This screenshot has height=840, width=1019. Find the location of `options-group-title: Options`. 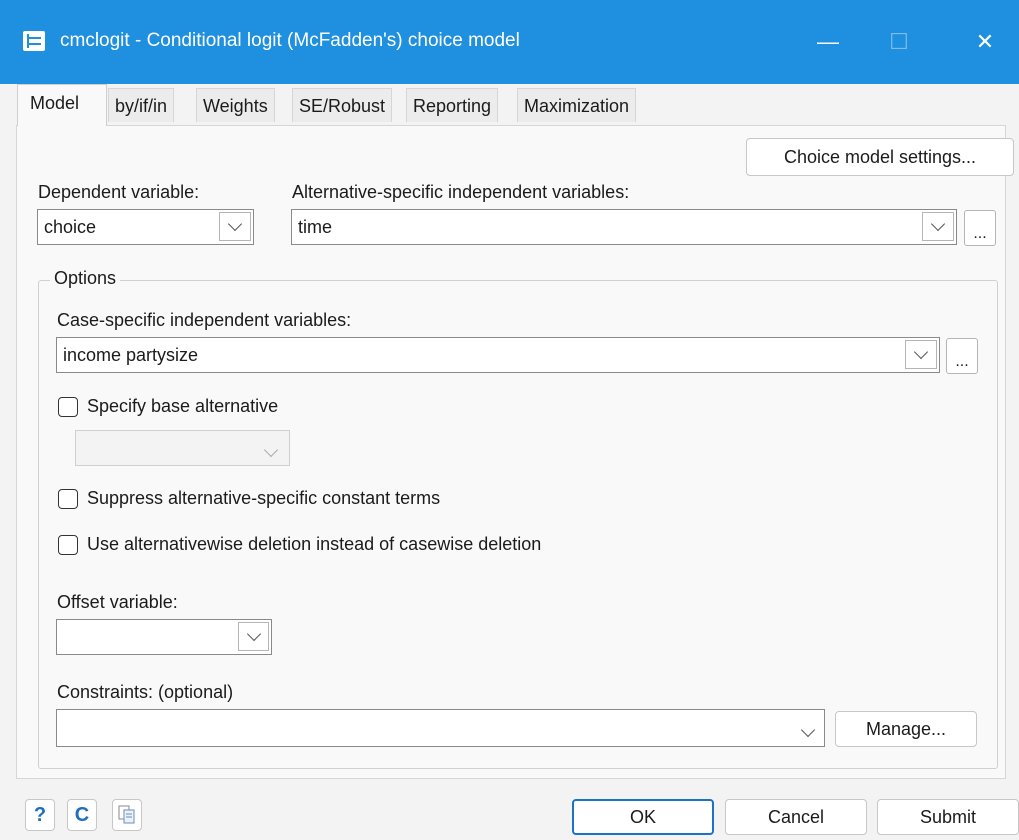

options-group-title: Options is located at coordinates (85, 278).